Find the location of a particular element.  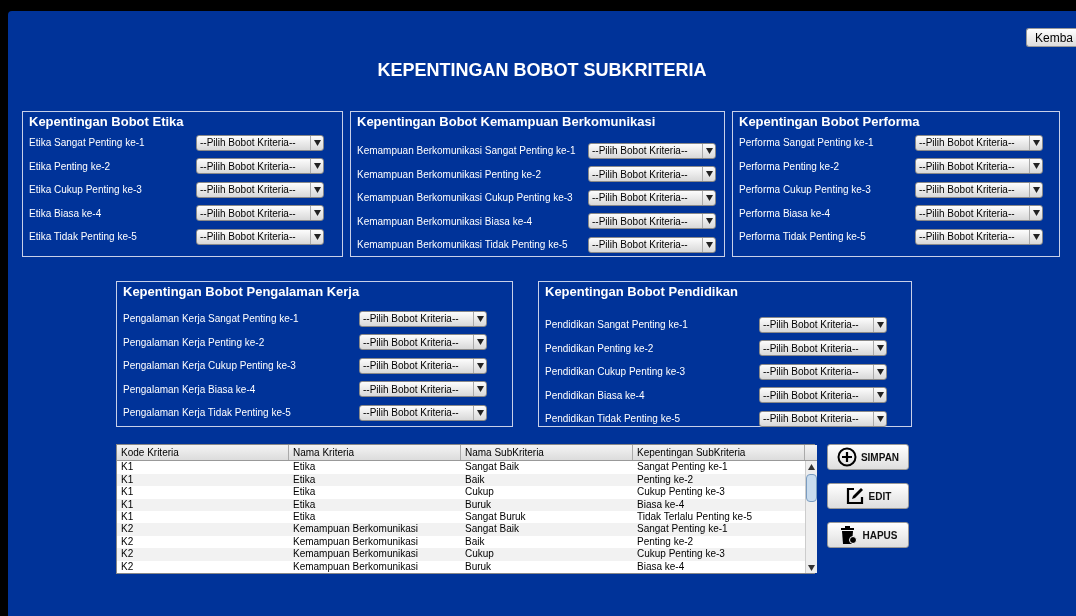

field-label: Pendidikan Biasa ke-4 is located at coordinates (595, 395).